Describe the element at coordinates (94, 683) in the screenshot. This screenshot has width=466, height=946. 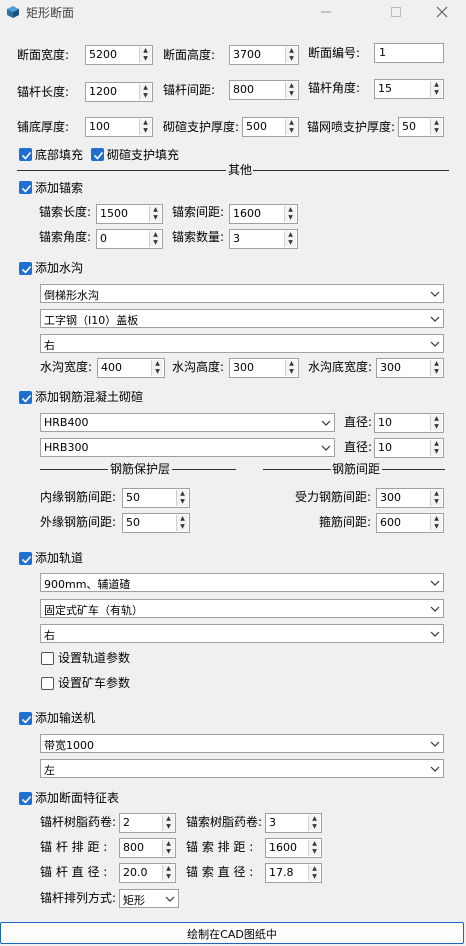
I see `set-car-params-label: 设置矿车参数` at that location.